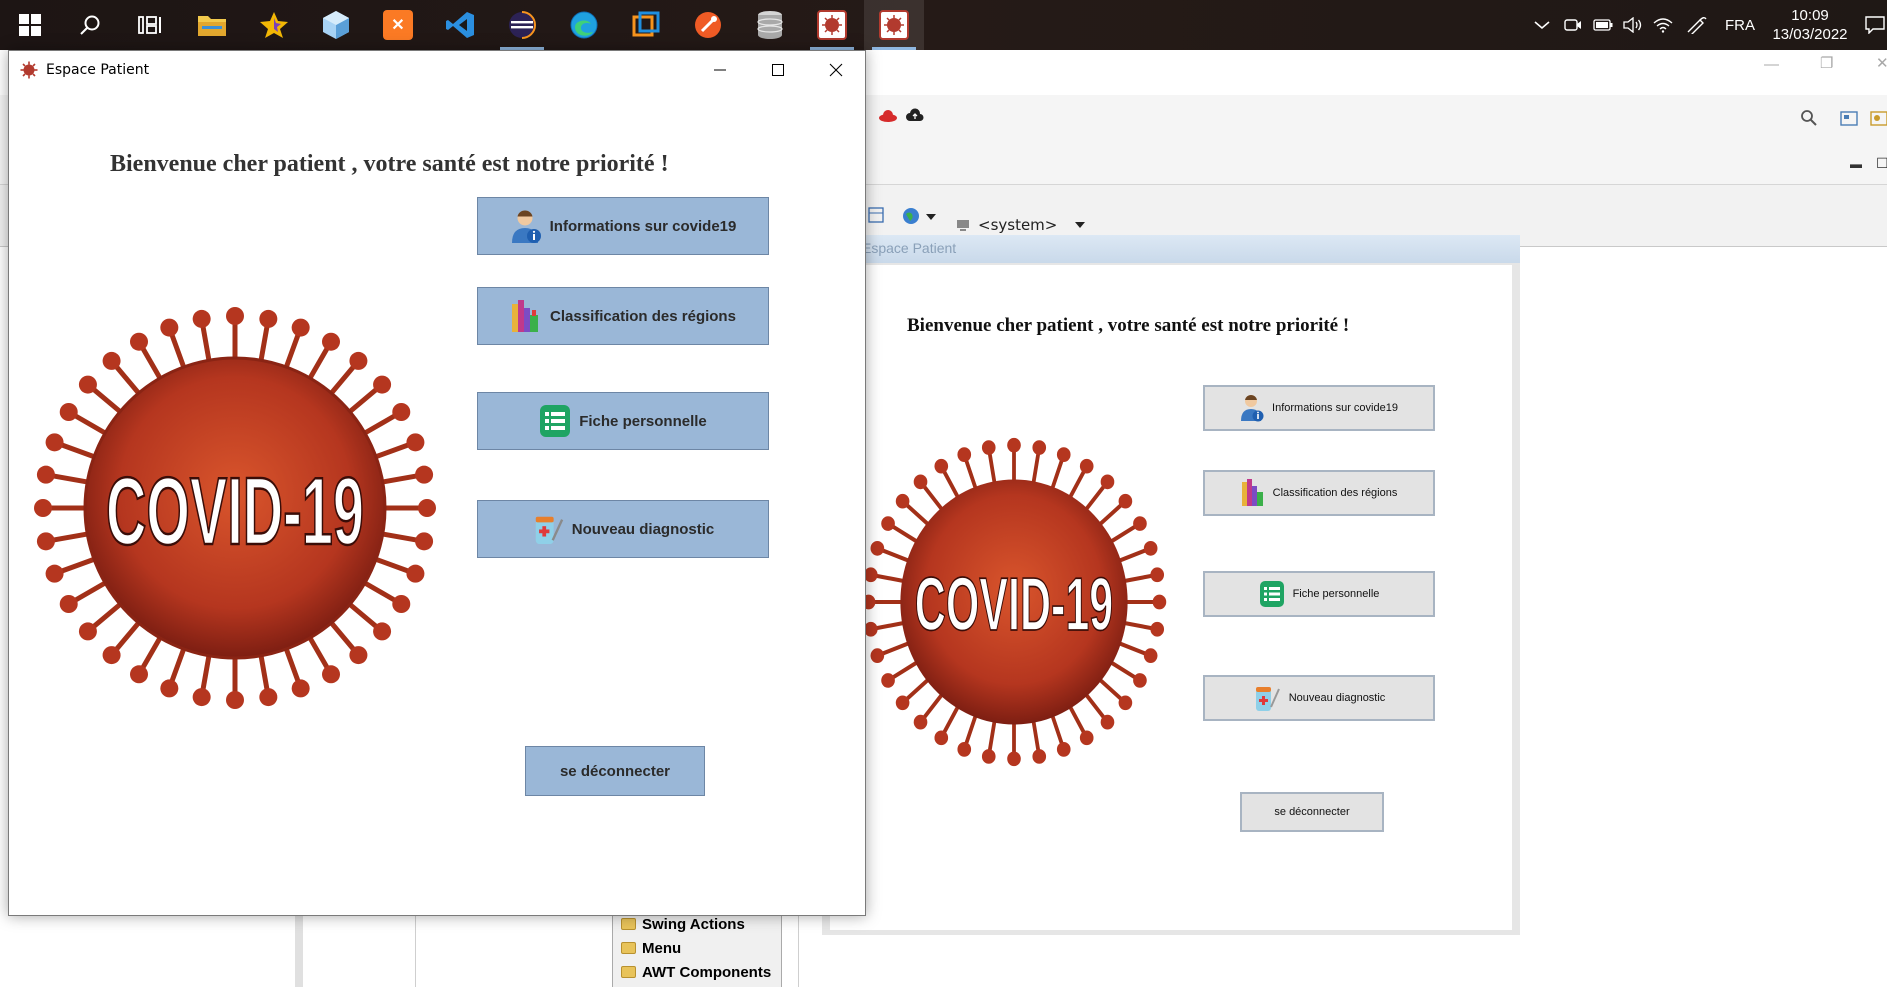  What do you see at coordinates (623, 316) in the screenshot?
I see `classification-regions-button: Classification des régions` at bounding box center [623, 316].